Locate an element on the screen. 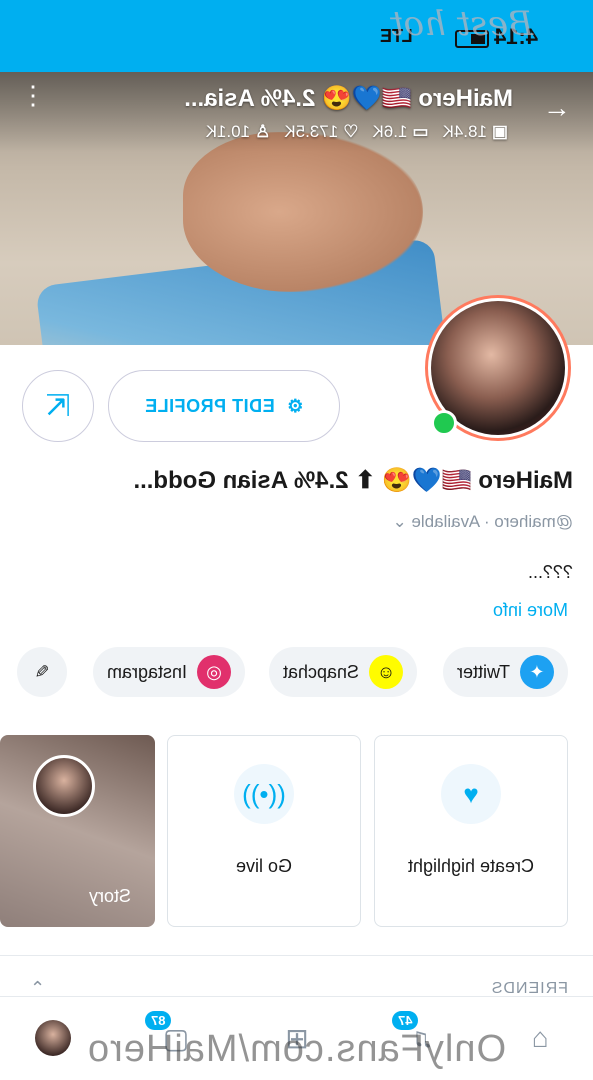  share-icon: ⇱ is located at coordinates (58, 406).